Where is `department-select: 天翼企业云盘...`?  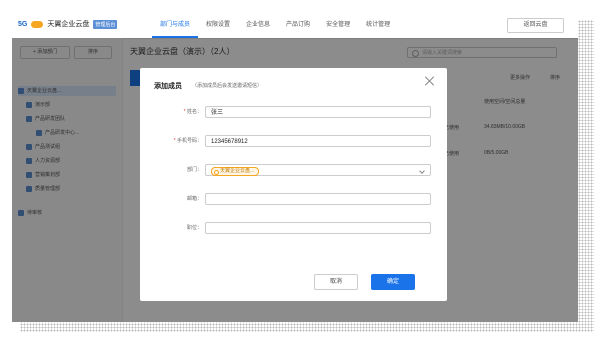 department-select: 天翼企业云盘... is located at coordinates (318, 170).